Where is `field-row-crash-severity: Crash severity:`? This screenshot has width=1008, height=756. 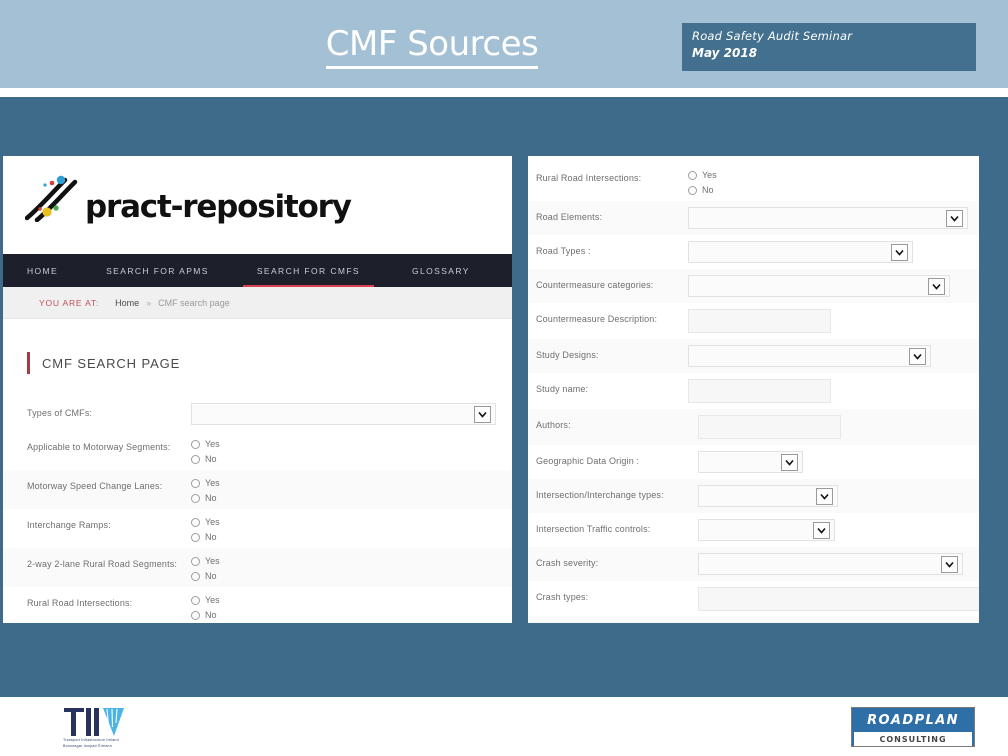
field-row-crash-severity: Crash severity: is located at coordinates (753, 564).